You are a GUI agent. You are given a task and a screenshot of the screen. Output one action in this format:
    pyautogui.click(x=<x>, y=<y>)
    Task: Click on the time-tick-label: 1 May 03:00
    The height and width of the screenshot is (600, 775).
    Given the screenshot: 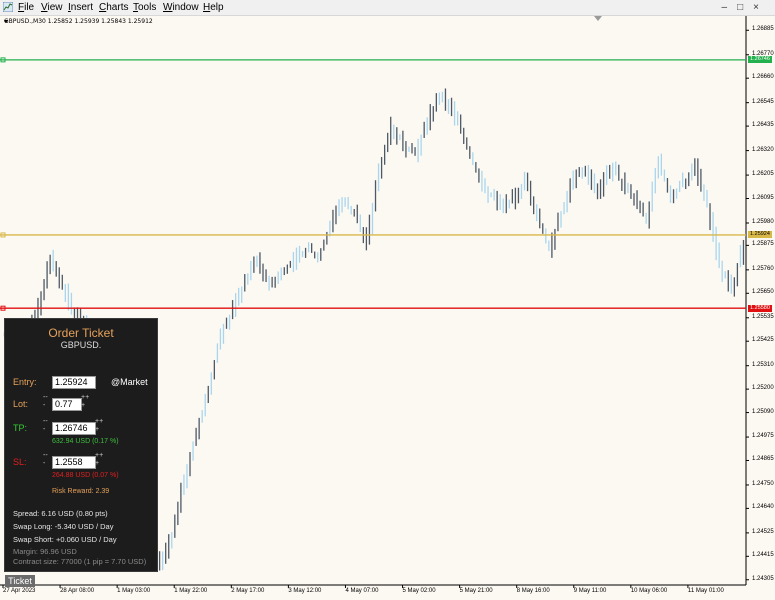 What is the action you would take?
    pyautogui.click(x=134, y=591)
    